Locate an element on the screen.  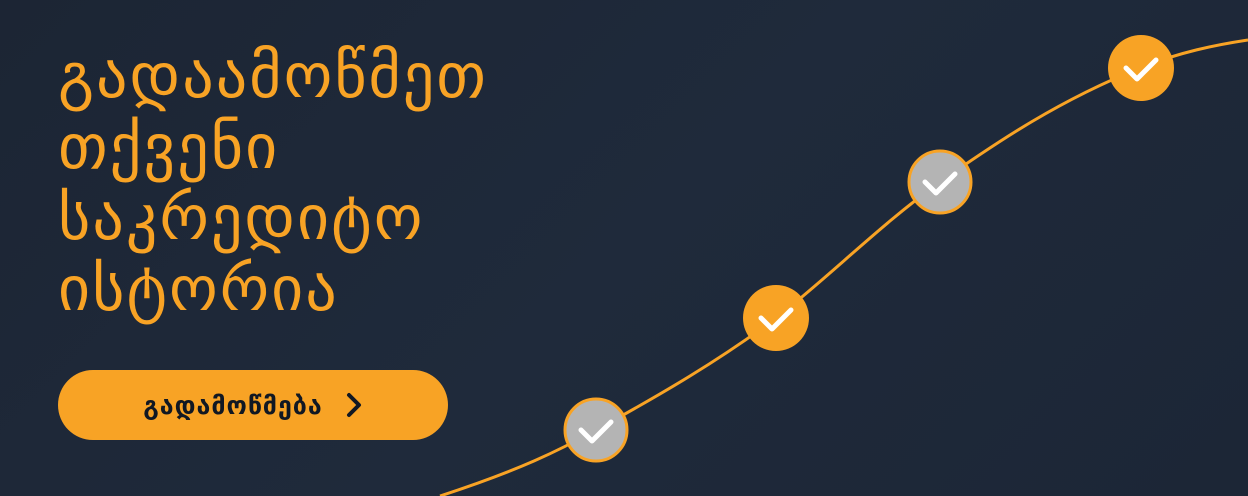
headline-line-4: ისტორია is located at coordinates (198, 288).